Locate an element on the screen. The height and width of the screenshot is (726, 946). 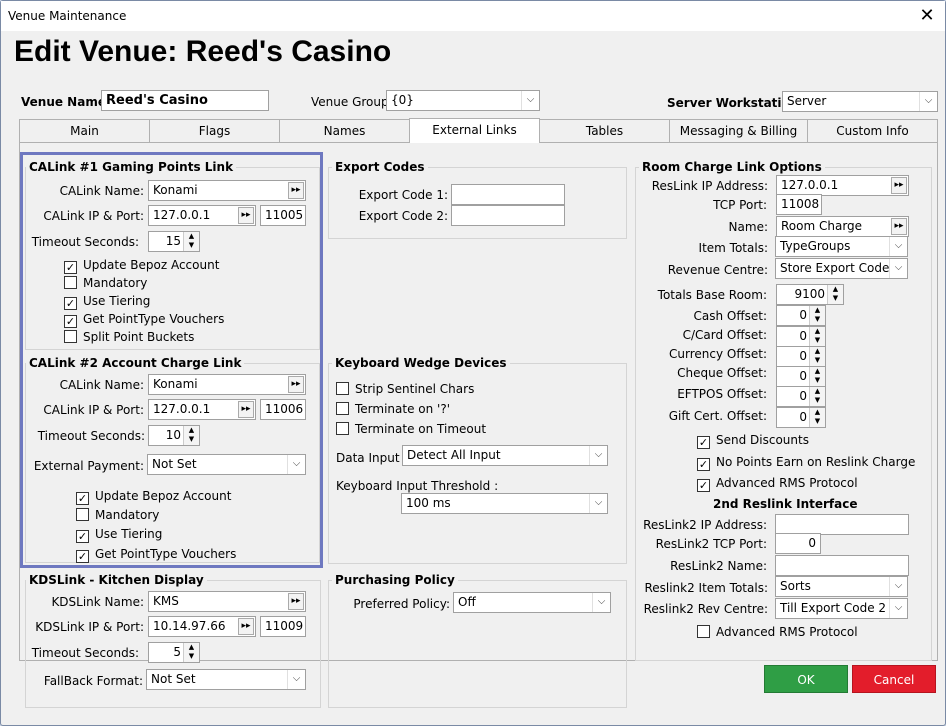
tab-names: Names is located at coordinates (344, 131).